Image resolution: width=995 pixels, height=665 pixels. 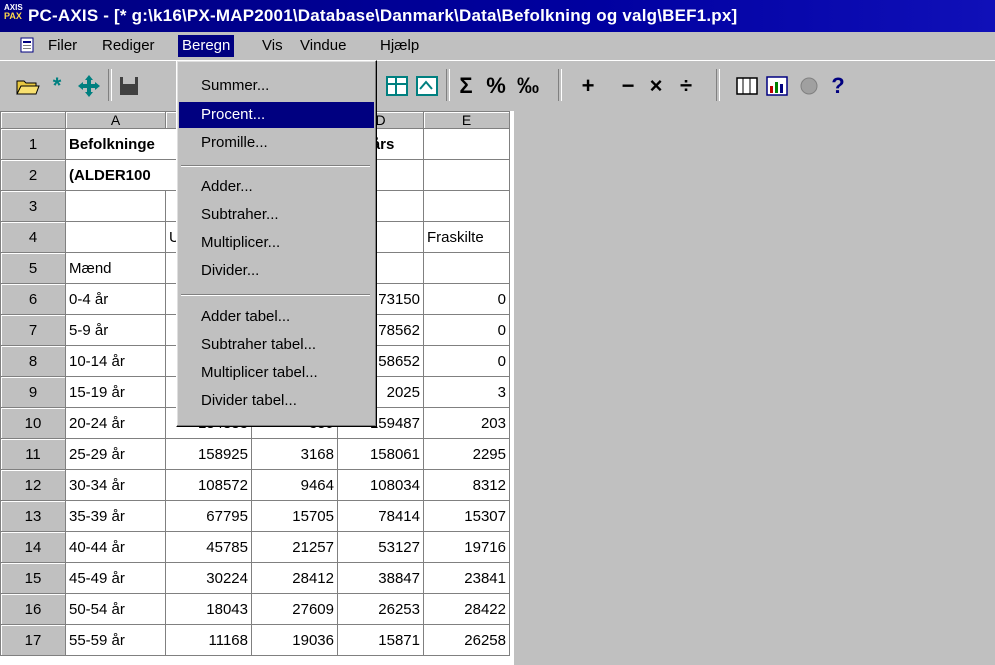 What do you see at coordinates (466, 516) in the screenshot?
I see `grid-cell: 15307` at bounding box center [466, 516].